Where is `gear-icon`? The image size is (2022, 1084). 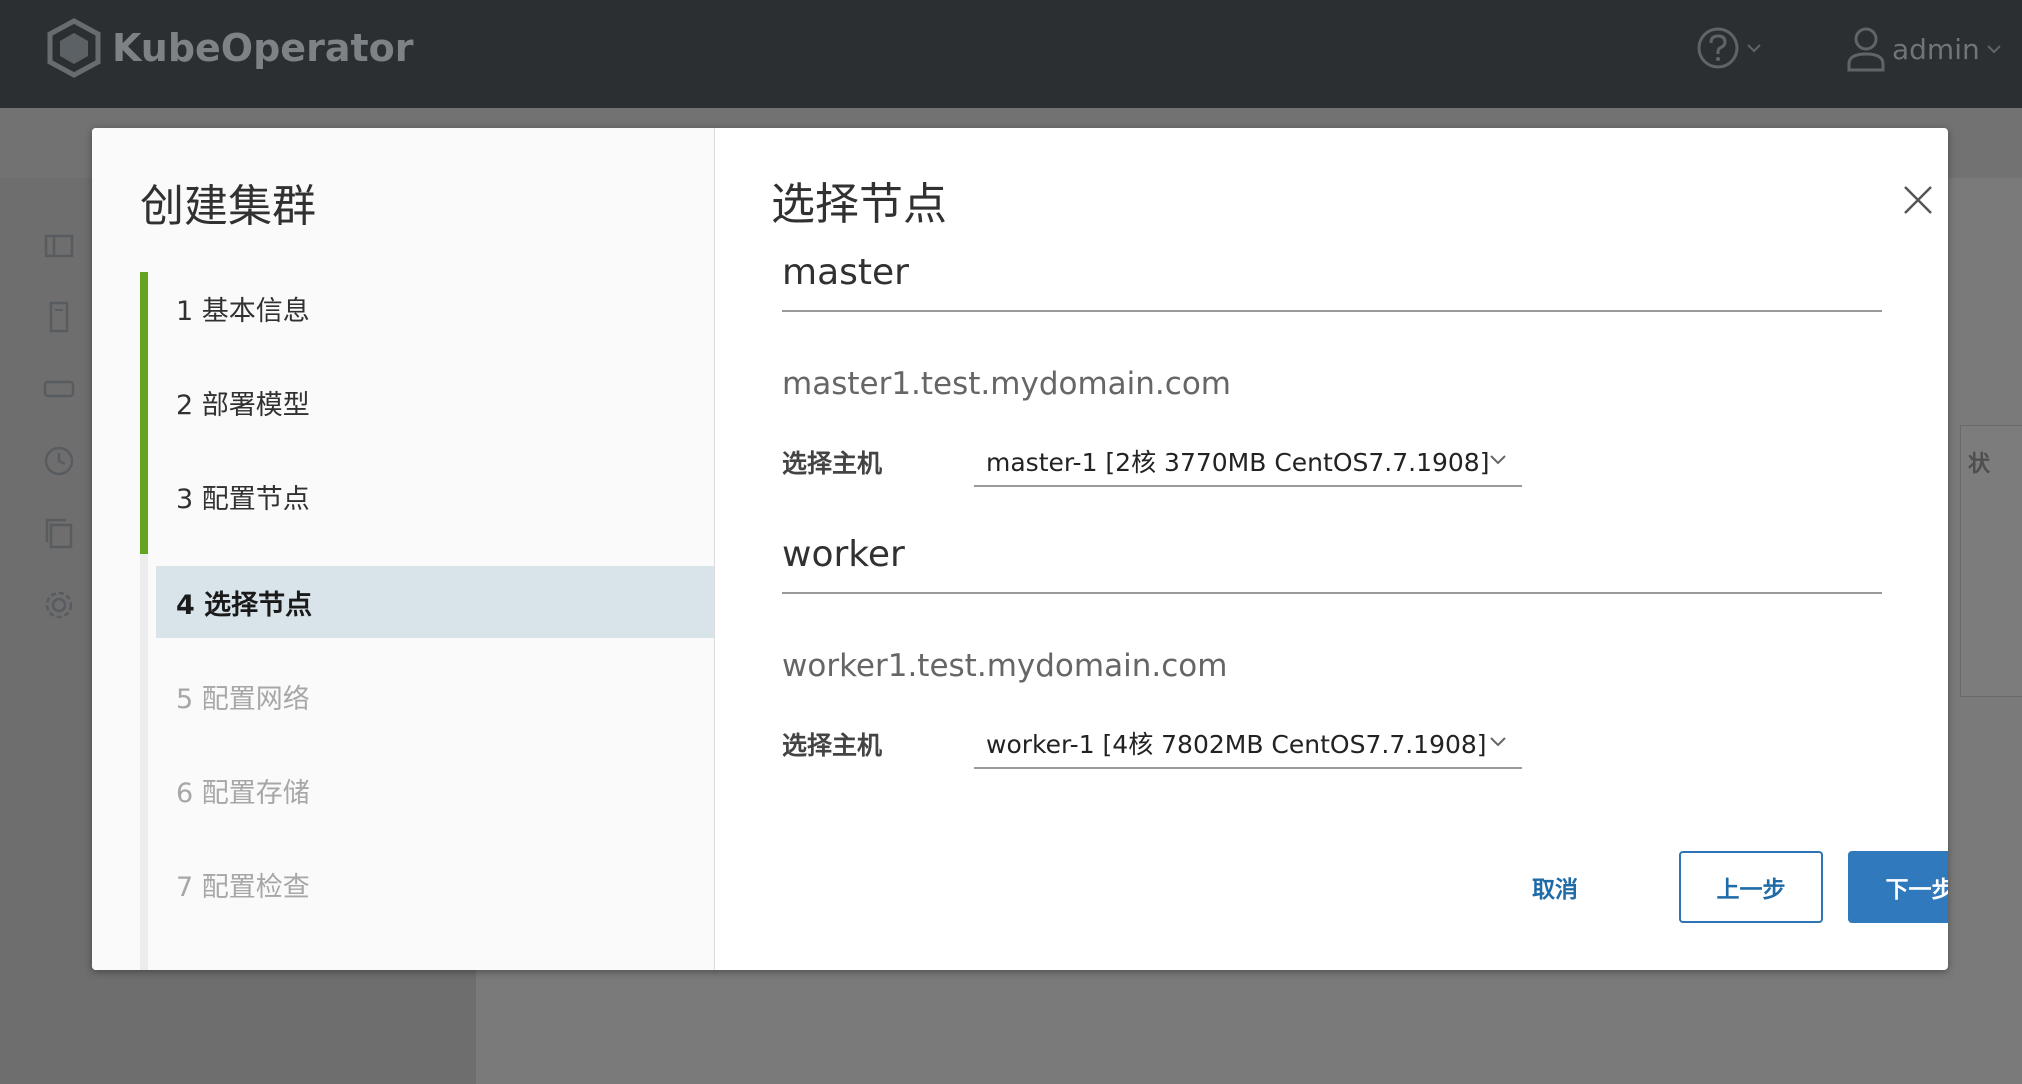
gear-icon is located at coordinates (59, 605).